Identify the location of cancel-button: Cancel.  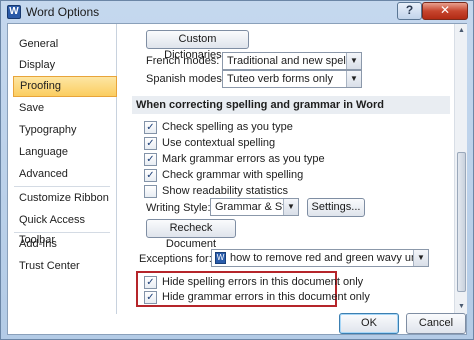
(436, 323).